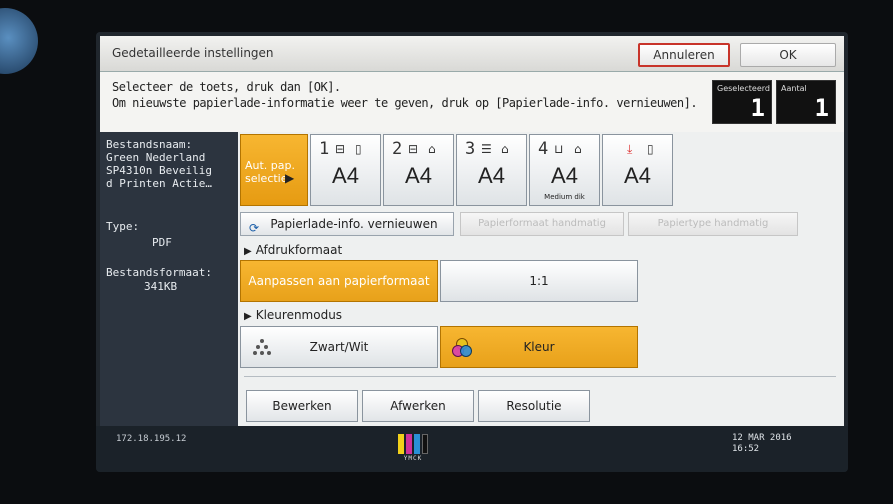  What do you see at coordinates (470, 149) in the screenshot?
I see `tray-number: 3` at bounding box center [470, 149].